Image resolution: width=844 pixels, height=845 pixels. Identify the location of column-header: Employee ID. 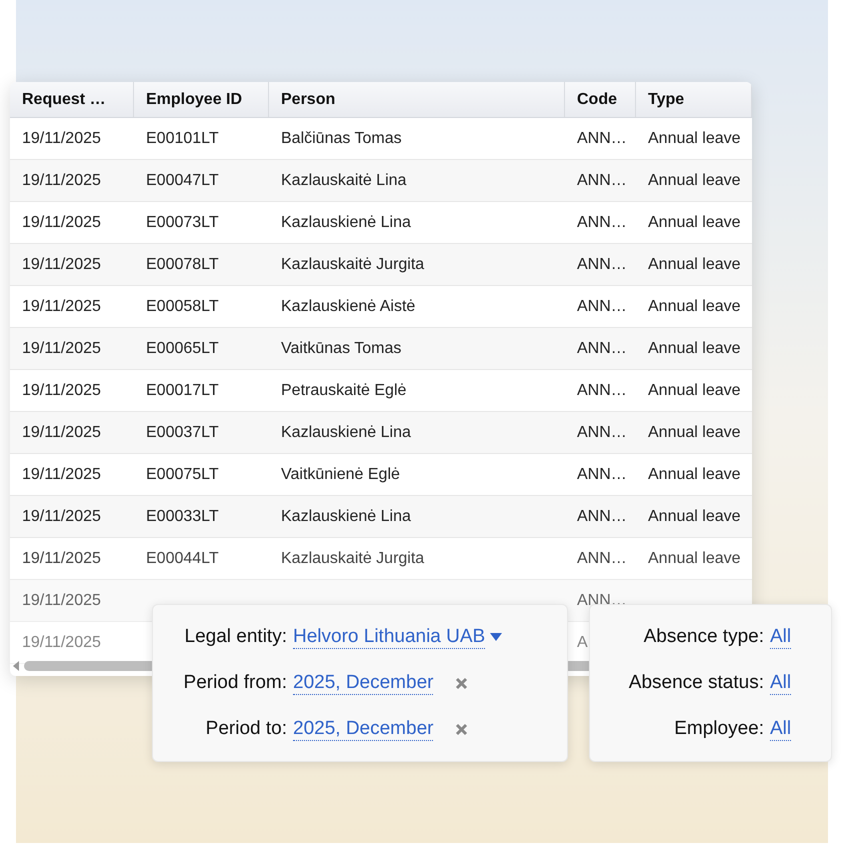
(201, 99).